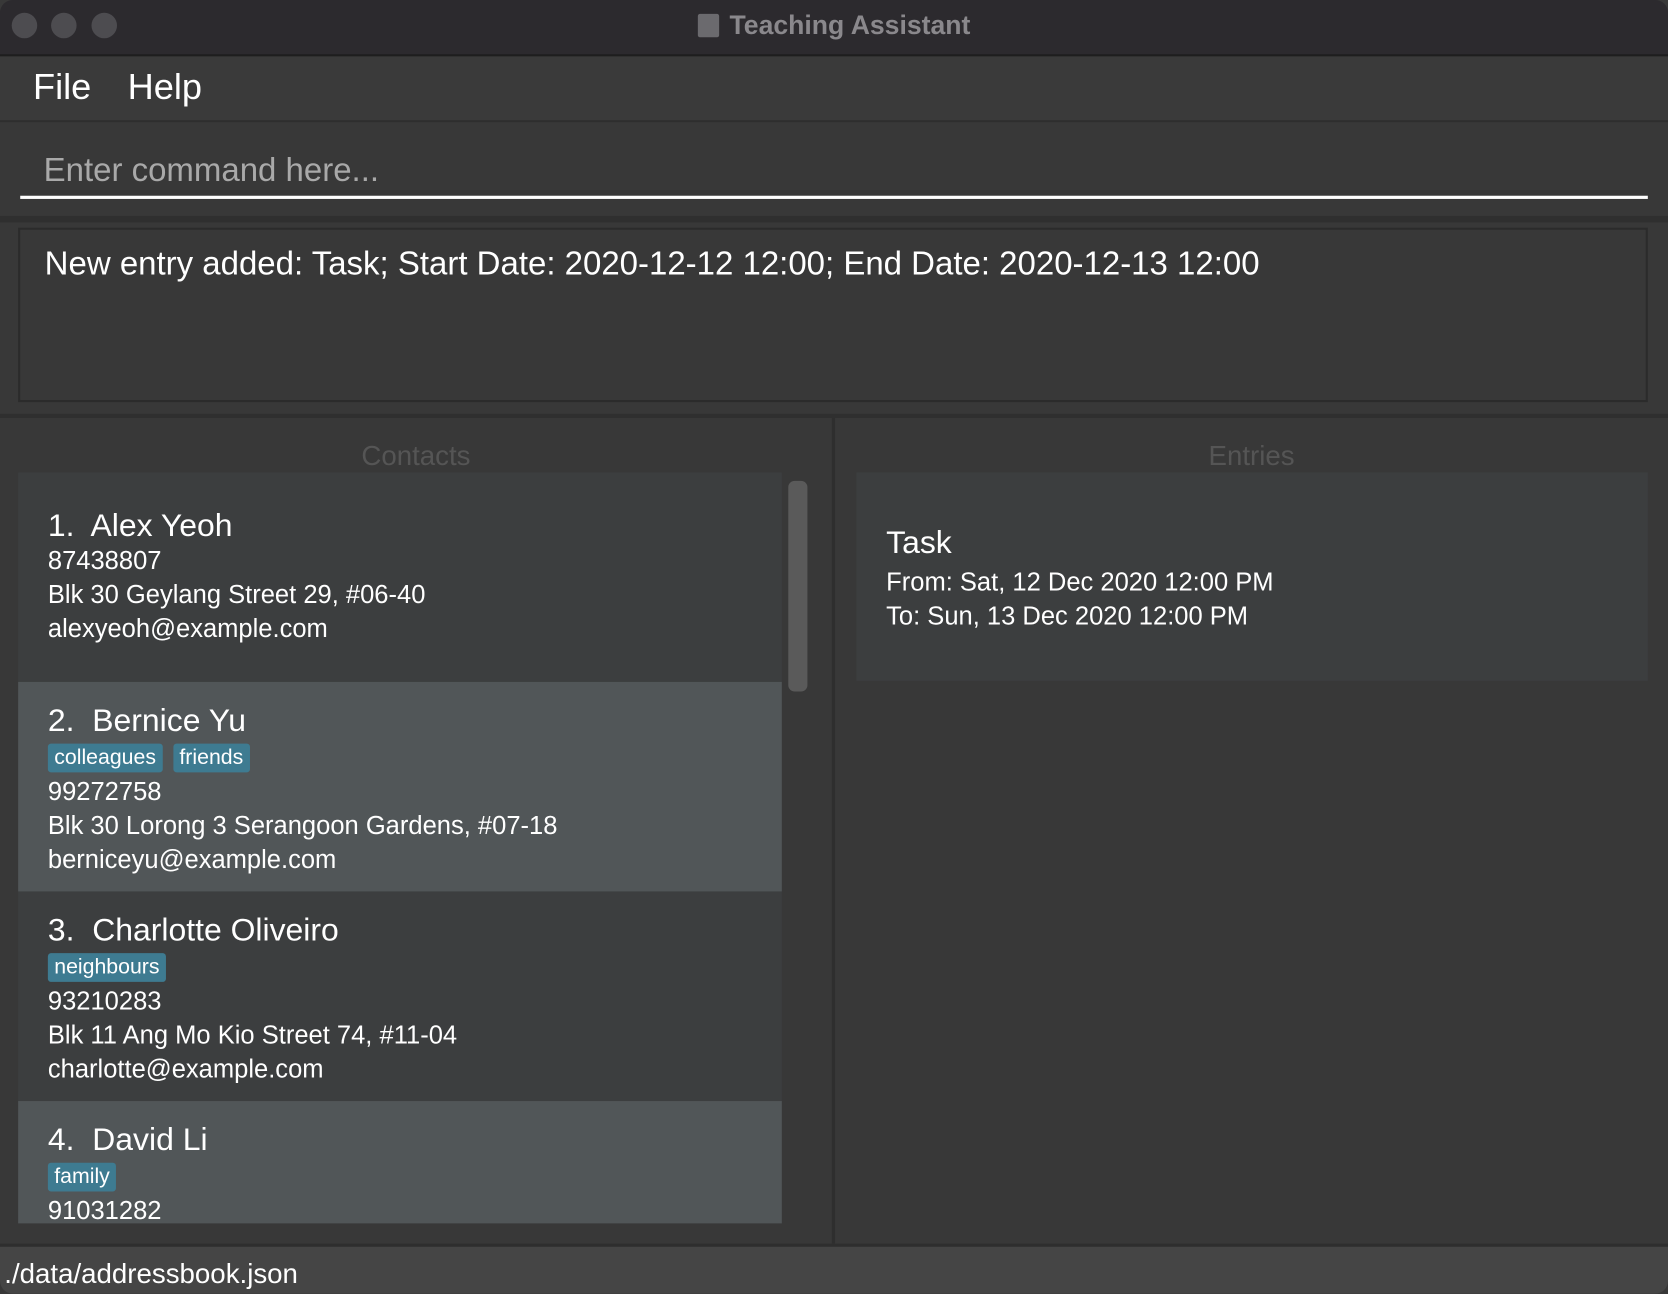 The width and height of the screenshot is (1668, 1294). What do you see at coordinates (1080, 582) in the screenshot?
I see `entry-from: From: Sat, 12 Dec 2020 12:00 PM` at bounding box center [1080, 582].